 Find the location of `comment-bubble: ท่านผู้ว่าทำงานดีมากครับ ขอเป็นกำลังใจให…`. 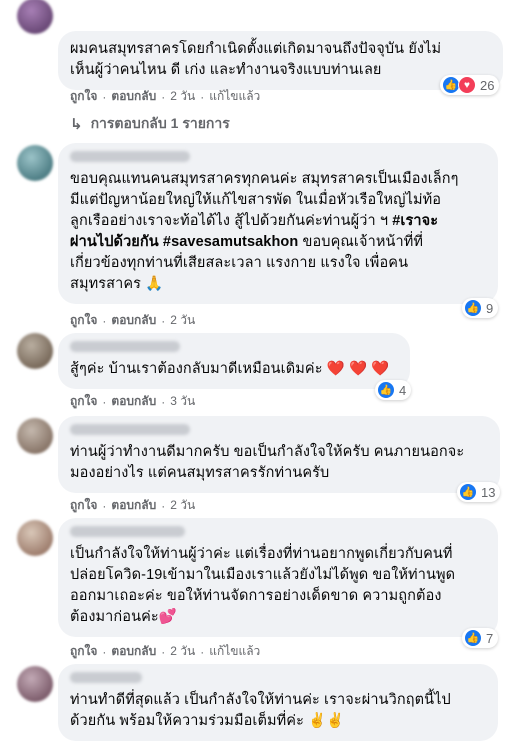

comment-bubble: ท่านผู้ว่าทำงานดีมากครับ ขอเป็นกำลังใจให… is located at coordinates (279, 454).